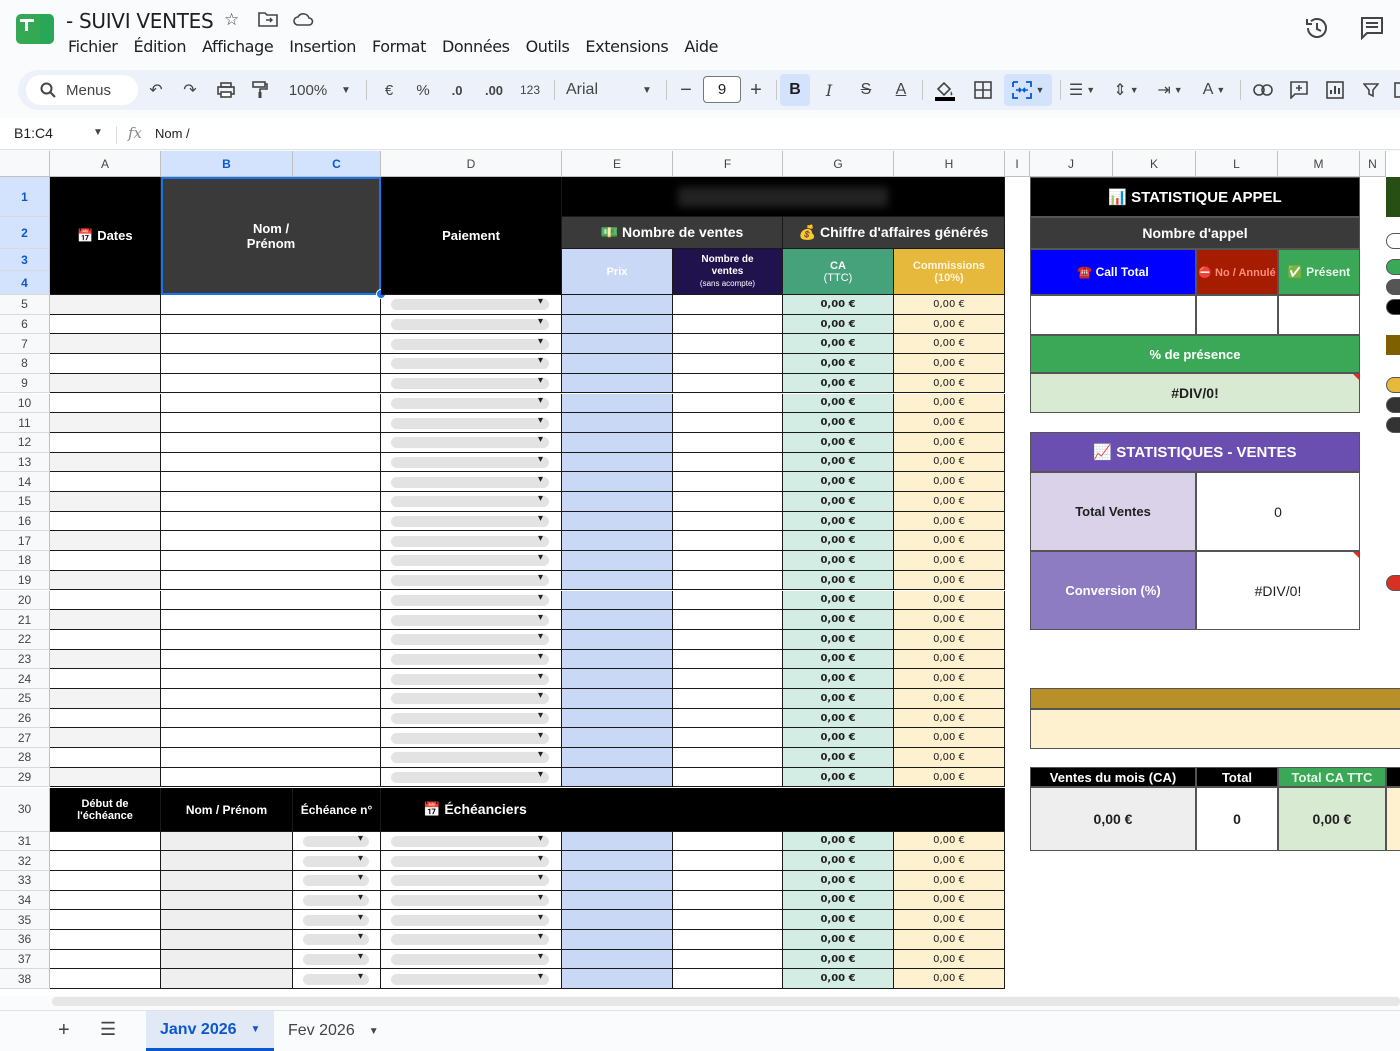 The height and width of the screenshot is (1051, 1400). I want to click on ventes-mois-value: 0,00 €, so click(1113, 819).